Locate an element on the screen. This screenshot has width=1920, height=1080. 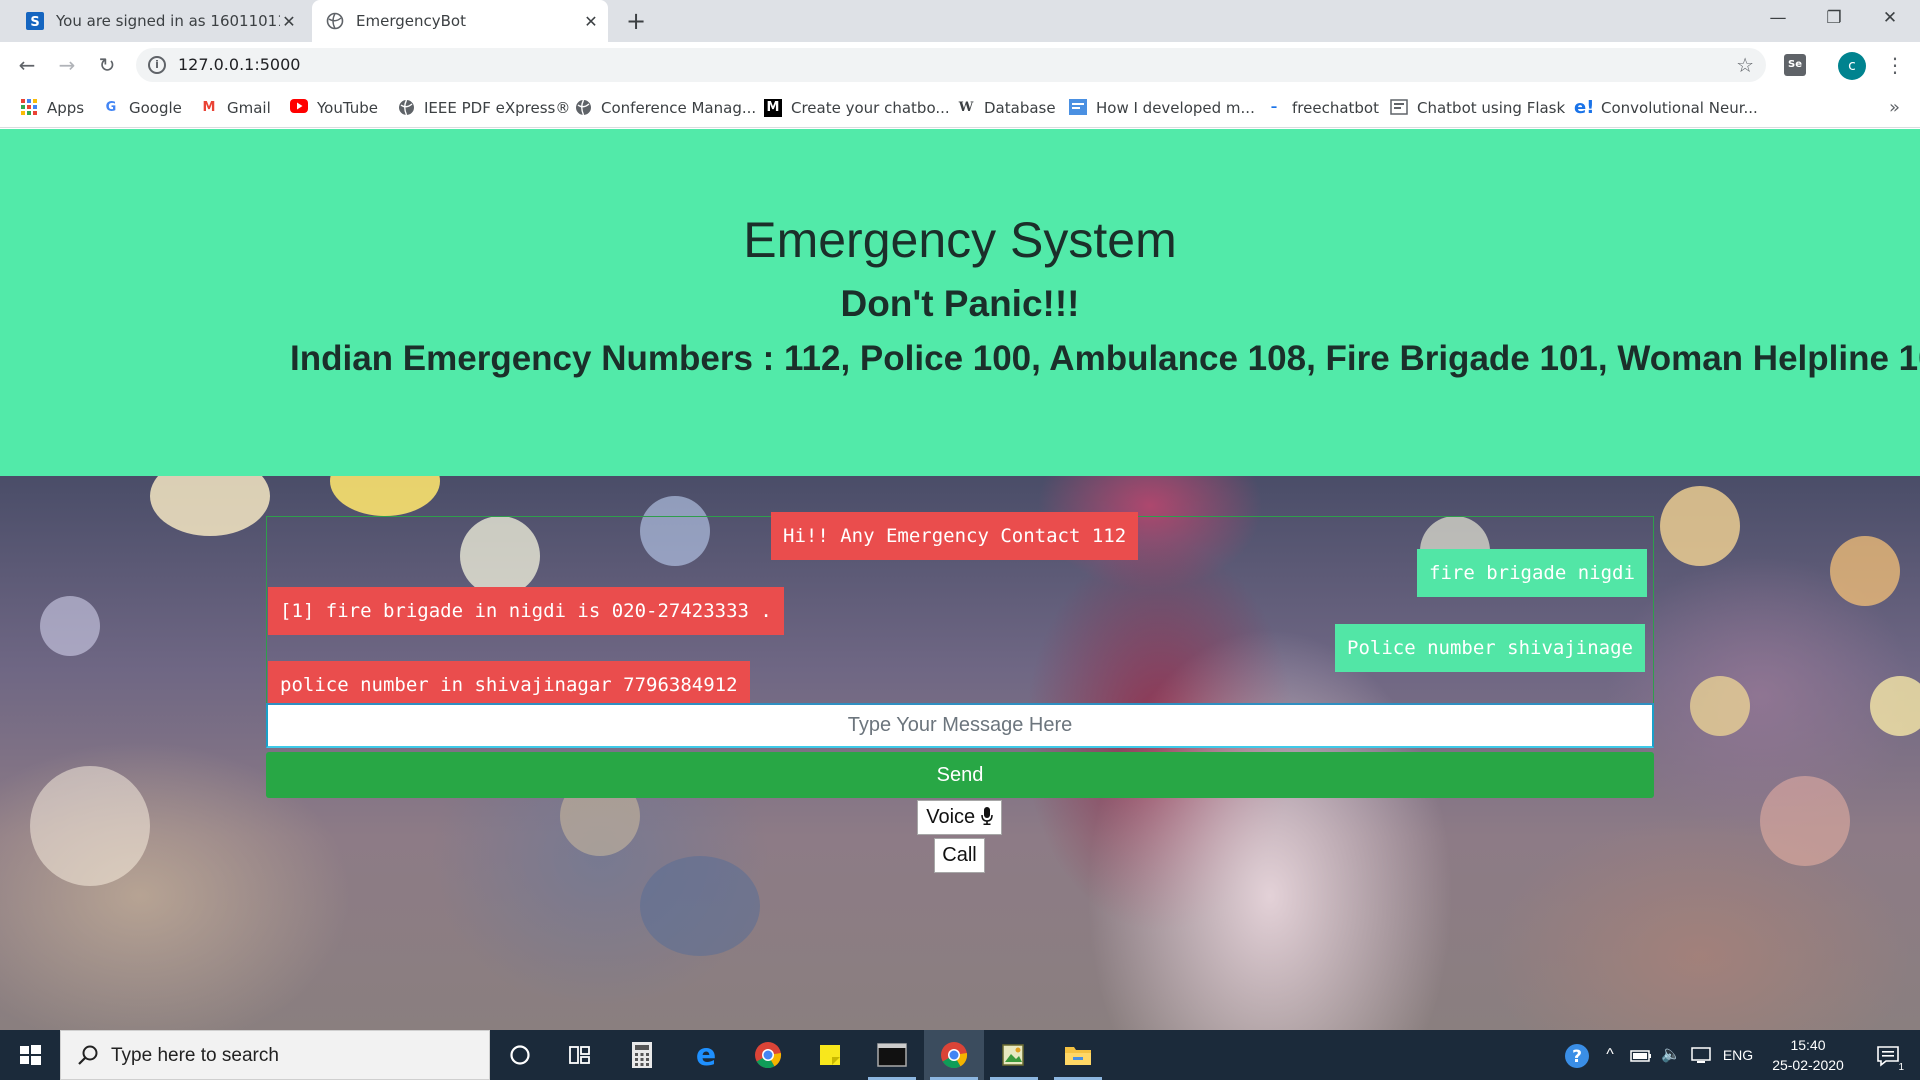
help-icon: ? is located at coordinates (1577, 1055).